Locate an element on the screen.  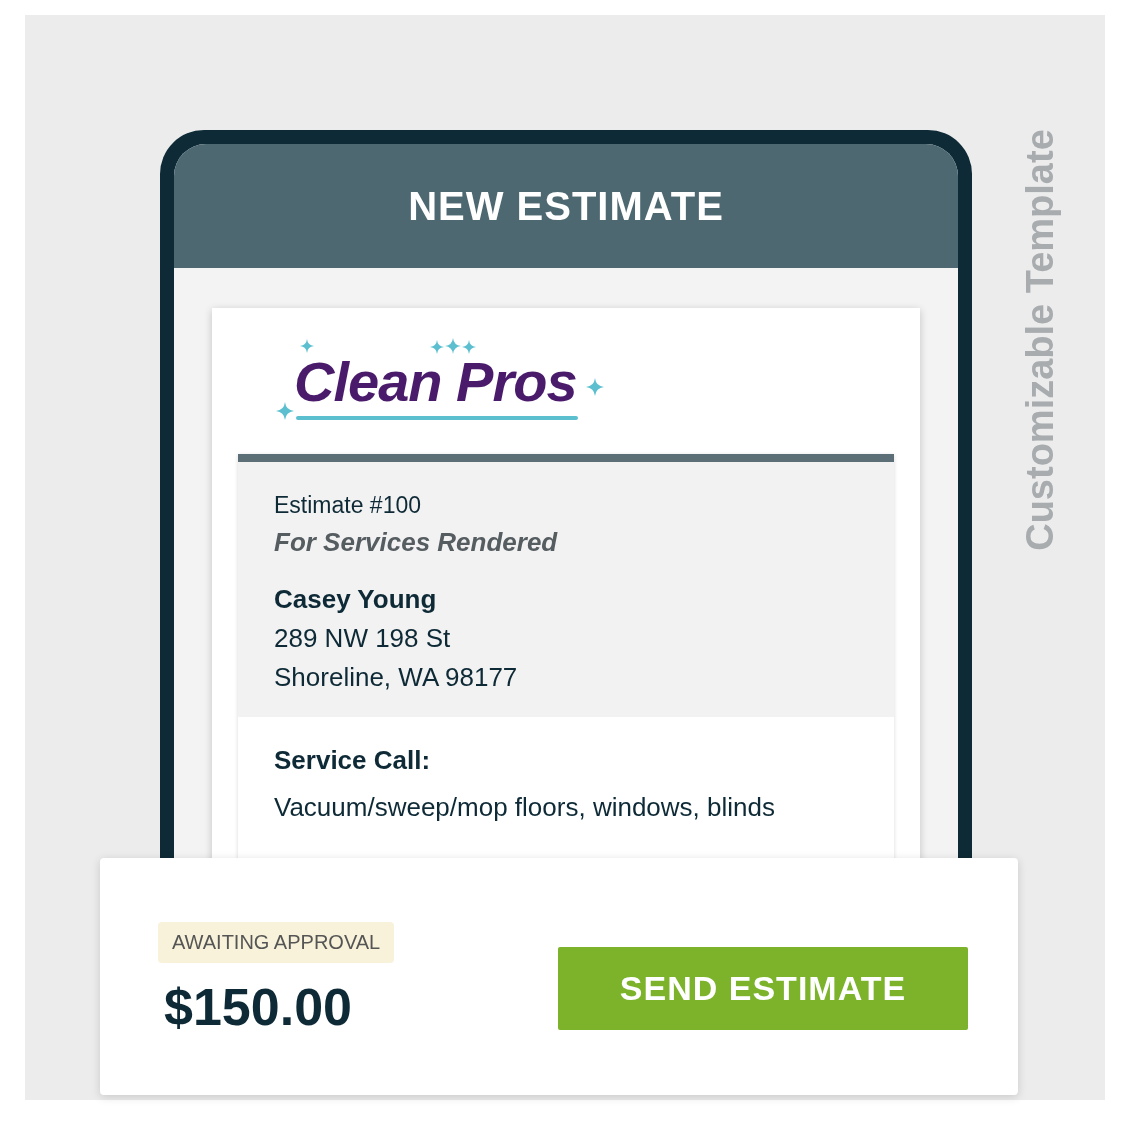
address-line: Shoreline, WA 98177 is located at coordinates (396, 677).